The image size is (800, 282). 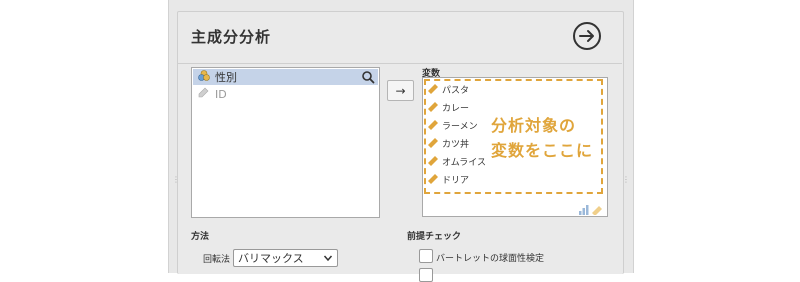 What do you see at coordinates (204, 94) in the screenshot?
I see `id-variable-icon` at bounding box center [204, 94].